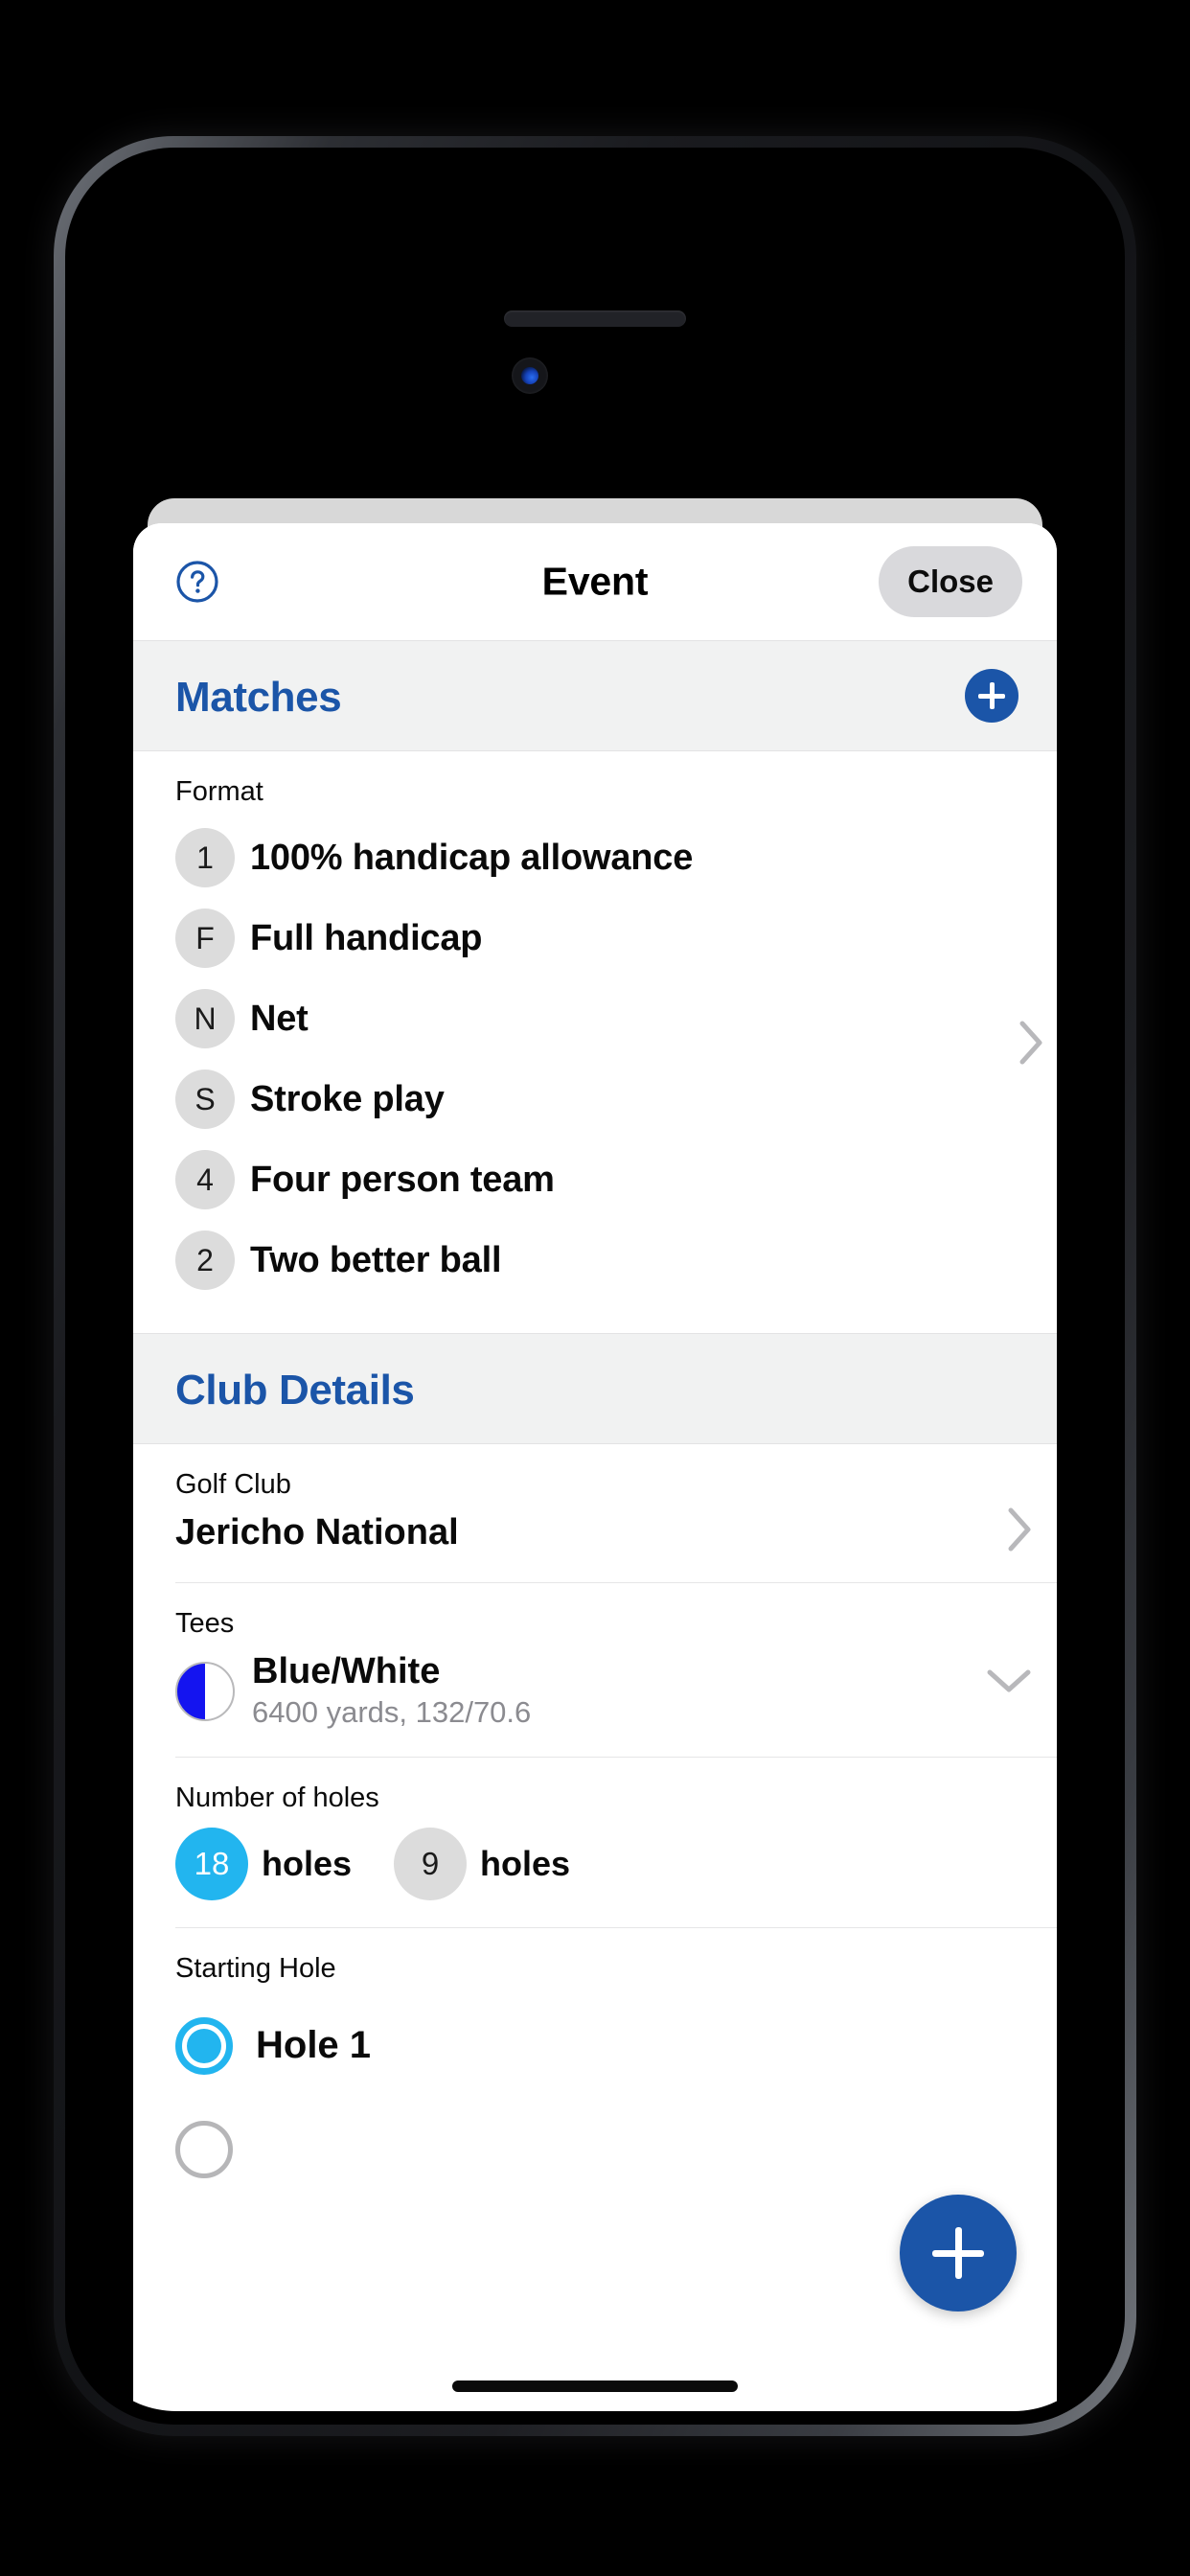 The width and height of the screenshot is (1190, 2576). Describe the element at coordinates (314, 2045) in the screenshot. I see `starting-hole-option-label: Hole 1` at that location.